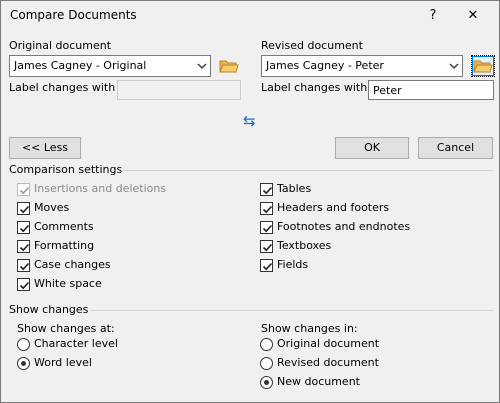 The width and height of the screenshot is (500, 403). What do you see at coordinates (304, 245) in the screenshot?
I see `textboxes-label: Textboxes` at bounding box center [304, 245].